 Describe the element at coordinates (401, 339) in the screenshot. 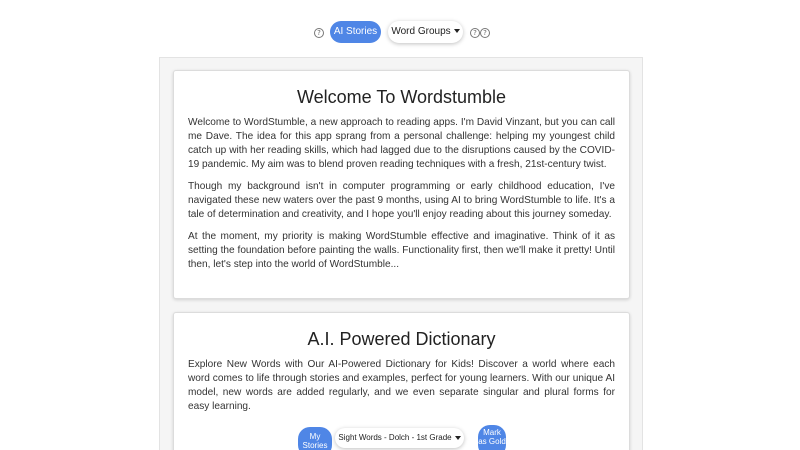

I see `dictionary-title: A.I. Powered Dictionary` at that location.